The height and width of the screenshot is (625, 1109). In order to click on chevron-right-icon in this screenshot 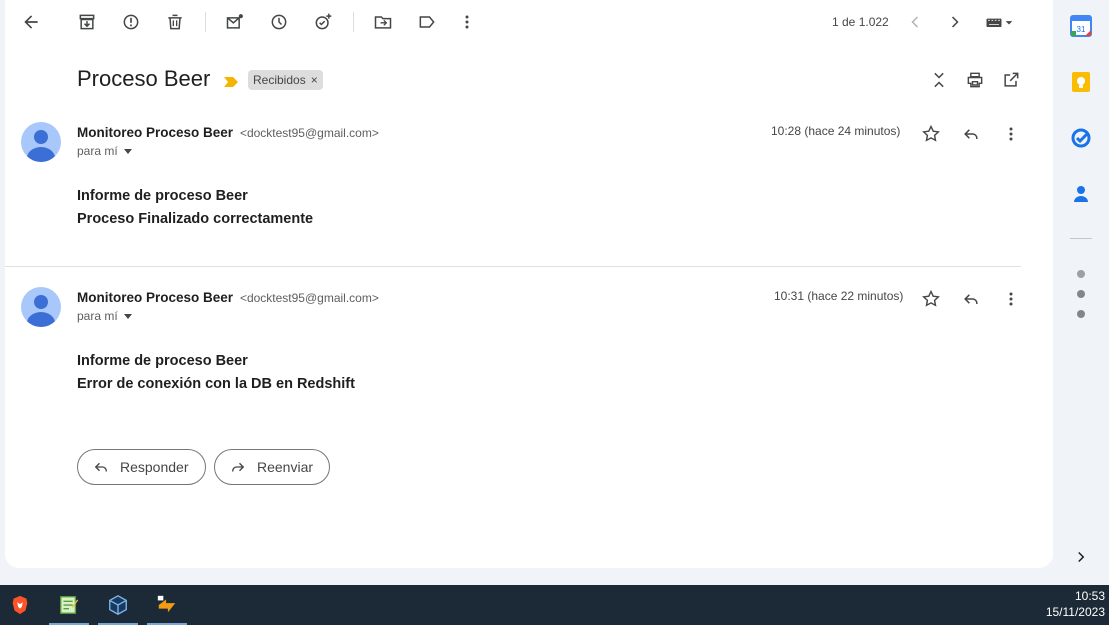, I will do `click(955, 22)`.